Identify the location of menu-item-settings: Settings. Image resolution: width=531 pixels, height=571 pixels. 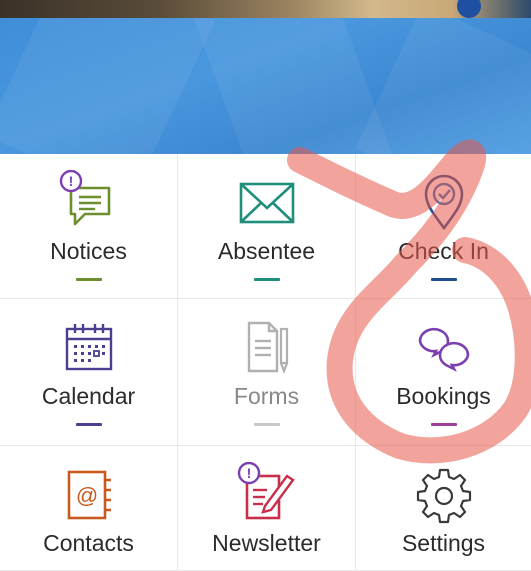
(443, 508).